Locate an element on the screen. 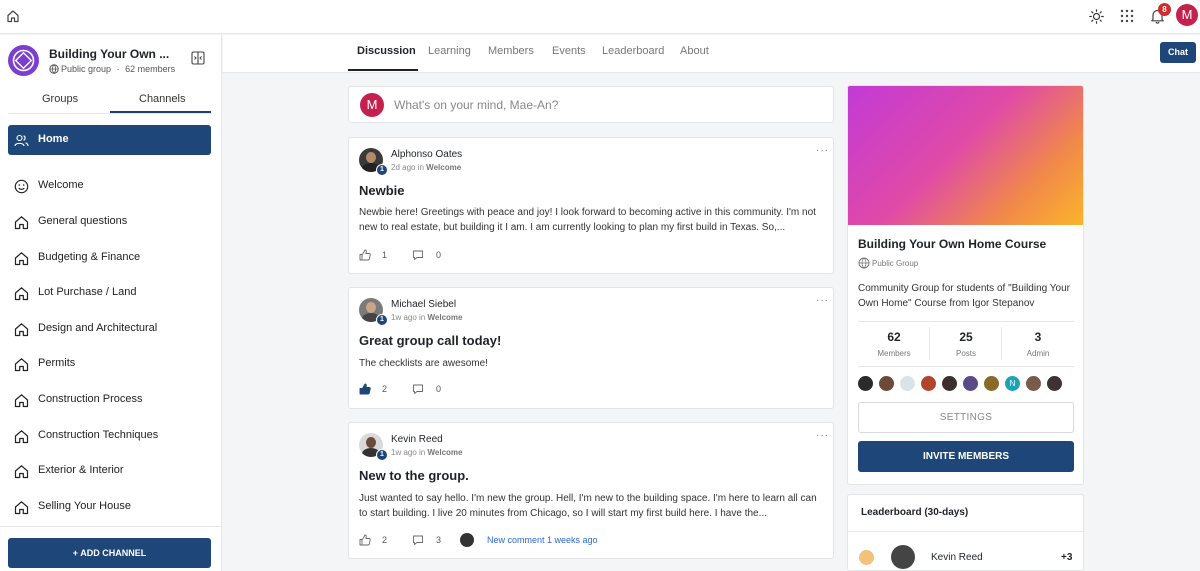 The image size is (1200, 571). user-avatar: M is located at coordinates (1187, 15).